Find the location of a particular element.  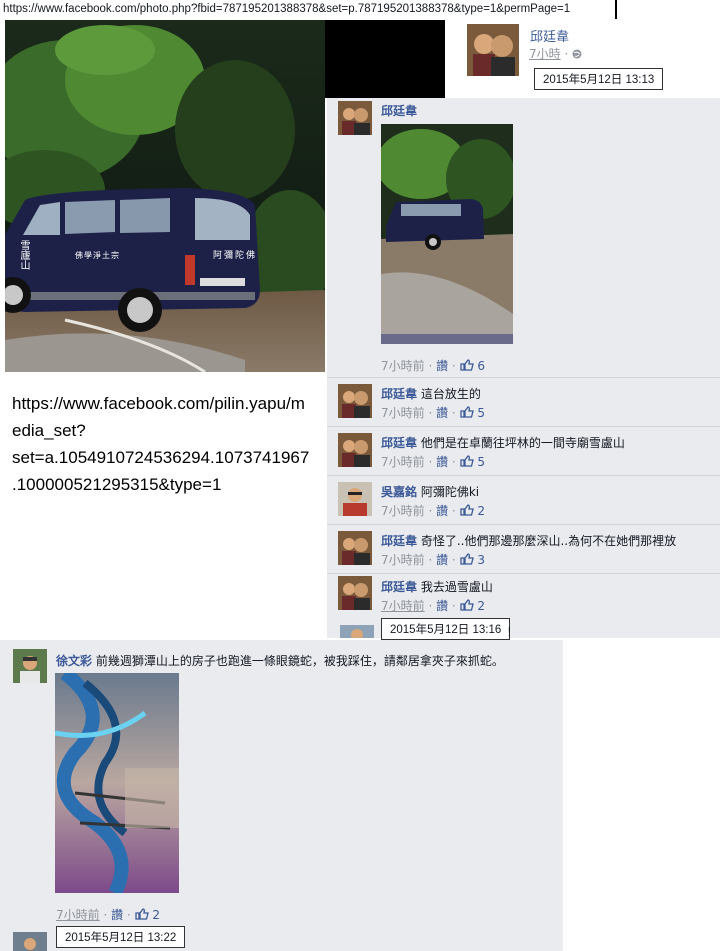

comment-text: 前幾週獅潭山上的房子也跑進一條眼鏡蛇，被我踩住，請鄰居拿夾子來抓蛇。 is located at coordinates (299, 661).